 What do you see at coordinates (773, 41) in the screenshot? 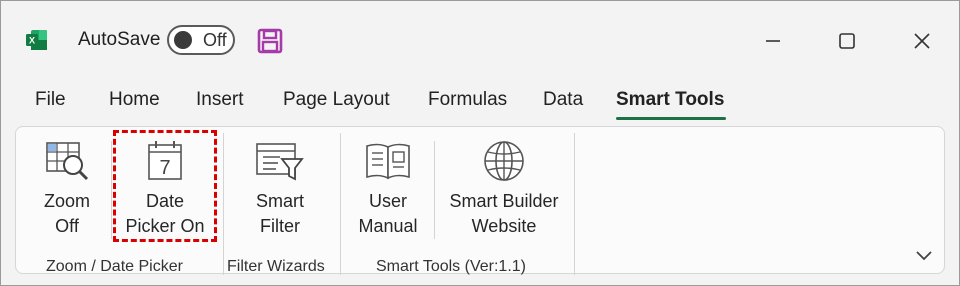
I see `minimize-icon` at bounding box center [773, 41].